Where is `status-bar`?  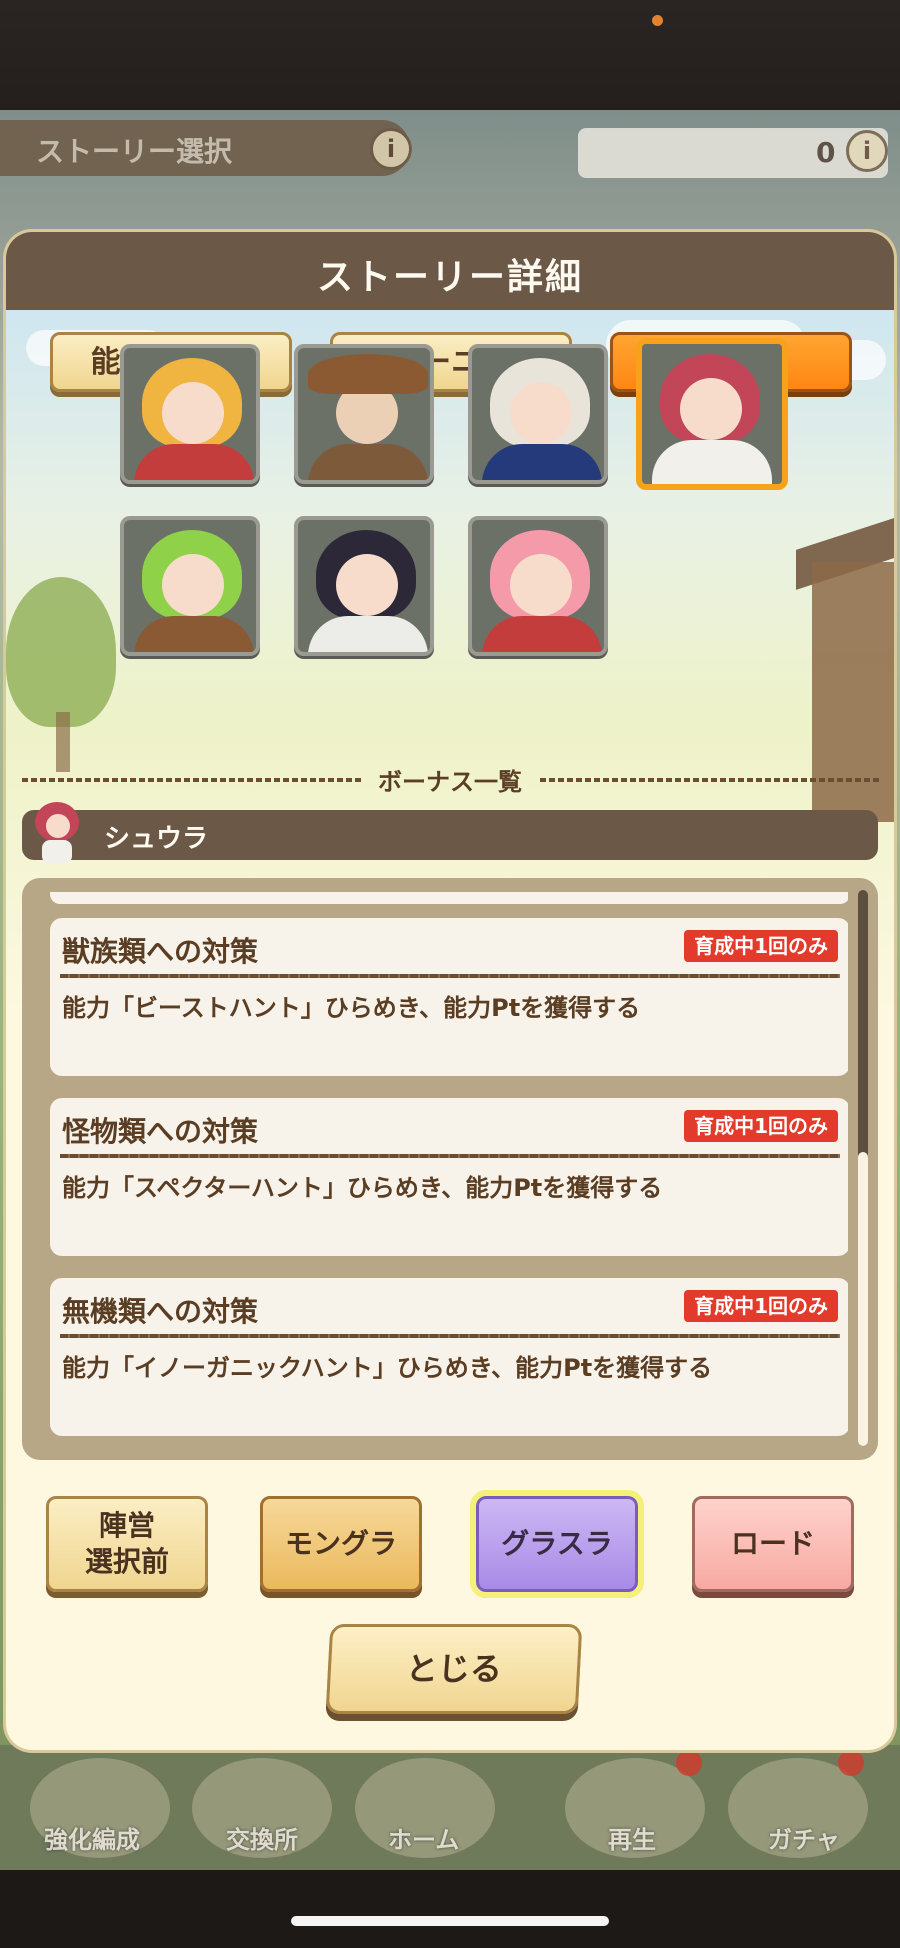
status-bar is located at coordinates (450, 55).